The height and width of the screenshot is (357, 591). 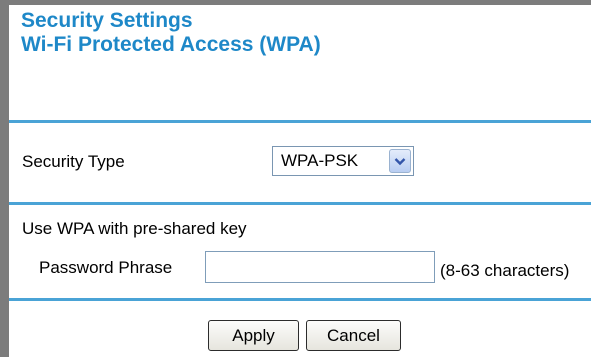 What do you see at coordinates (106, 267) in the screenshot?
I see `password-phrase-label: Password Phrase` at bounding box center [106, 267].